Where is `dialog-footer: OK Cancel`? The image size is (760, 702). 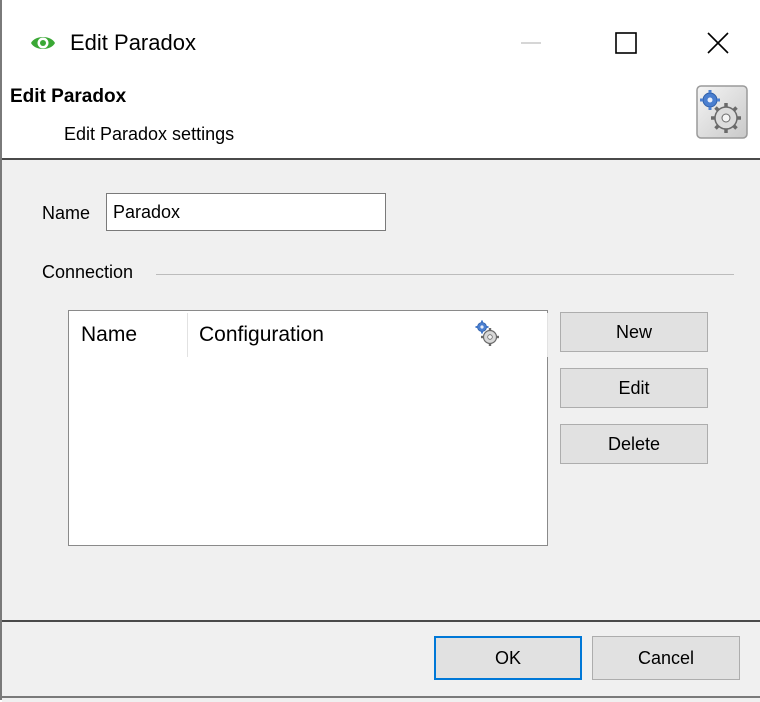
dialog-footer: OK Cancel is located at coordinates (381, 661).